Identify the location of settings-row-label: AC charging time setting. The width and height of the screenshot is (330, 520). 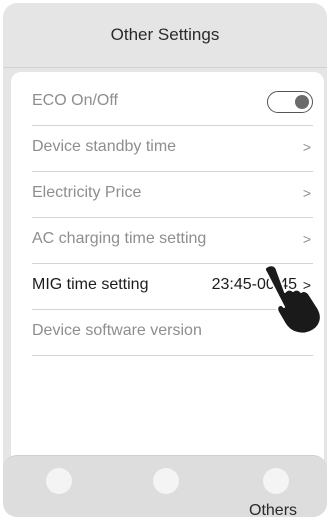
(119, 238).